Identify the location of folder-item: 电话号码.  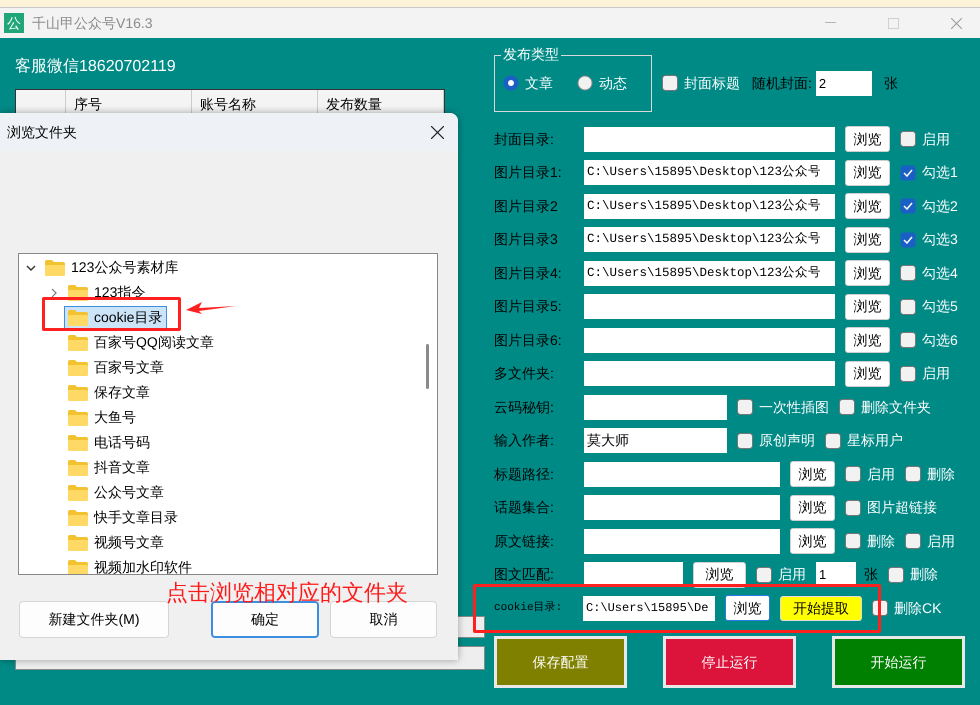
(109, 442).